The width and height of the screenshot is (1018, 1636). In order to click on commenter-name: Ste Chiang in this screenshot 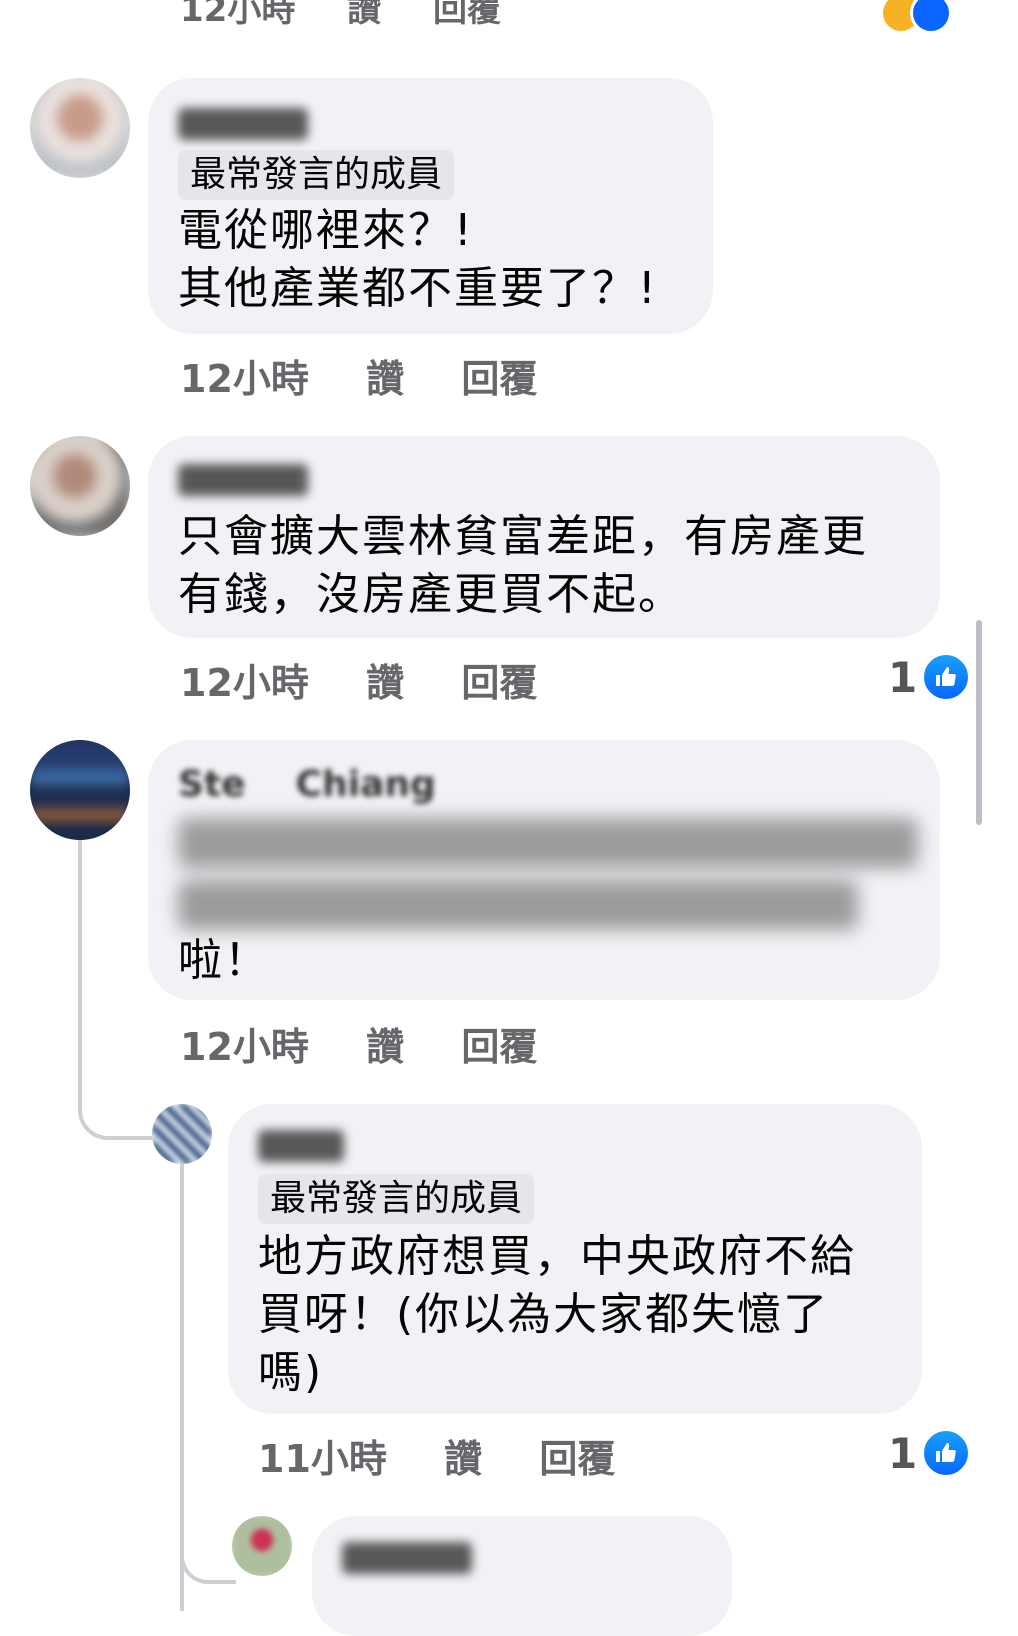, I will do `click(307, 784)`.